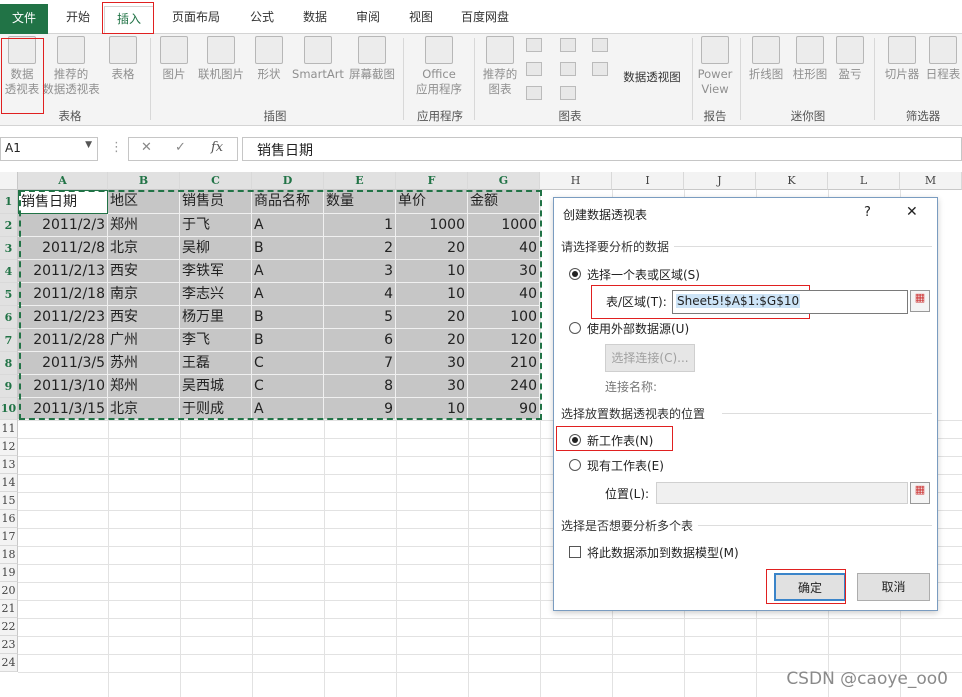 This screenshot has width=962, height=697. I want to click on row-header: 22, so click(9, 627).